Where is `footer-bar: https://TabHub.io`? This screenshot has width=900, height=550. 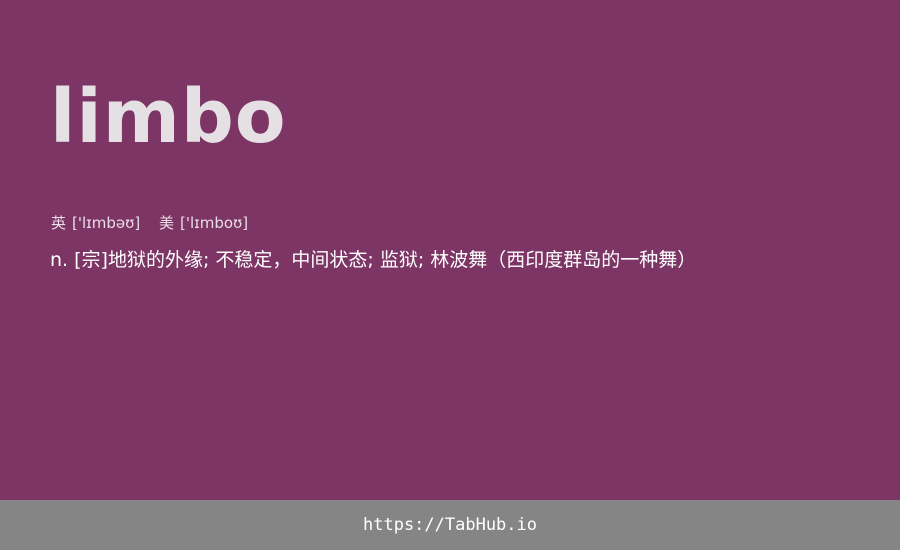 footer-bar: https://TabHub.io is located at coordinates (450, 525).